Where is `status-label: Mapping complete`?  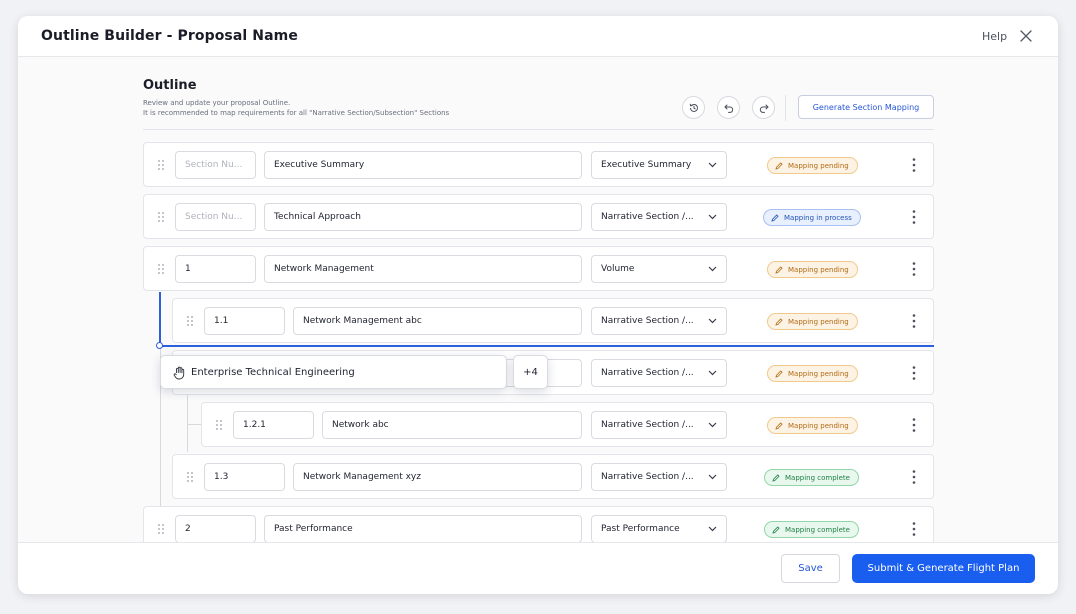
status-label: Mapping complete is located at coordinates (817, 477).